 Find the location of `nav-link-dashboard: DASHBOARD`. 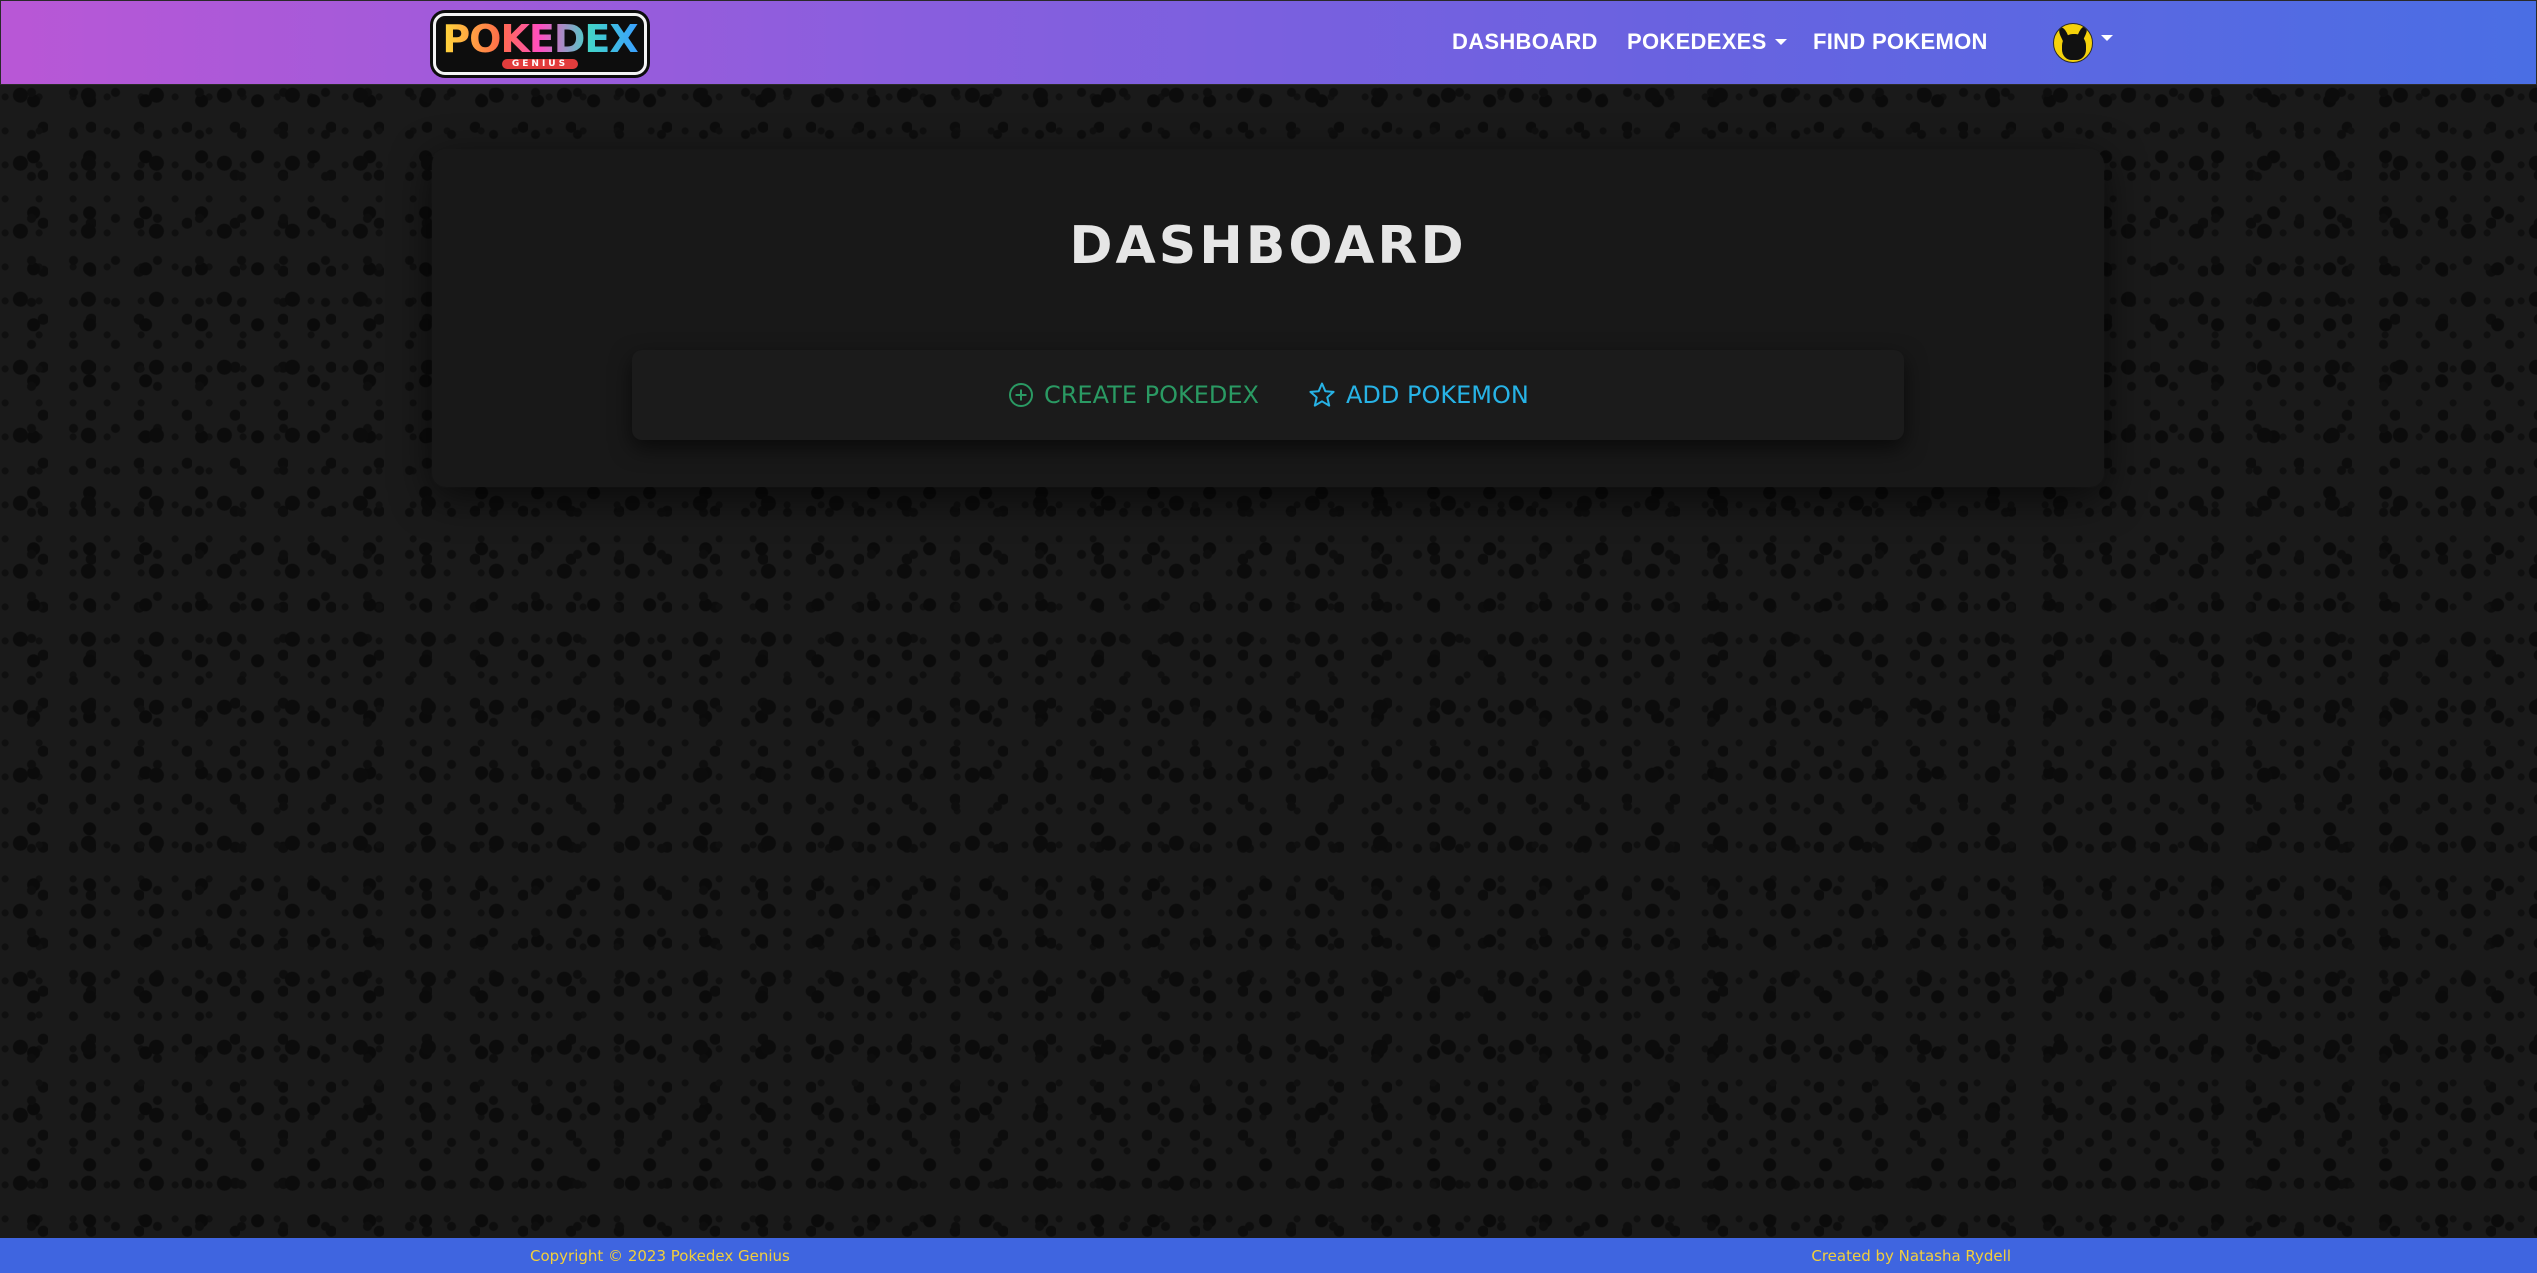

nav-link-dashboard: DASHBOARD is located at coordinates (1525, 42).